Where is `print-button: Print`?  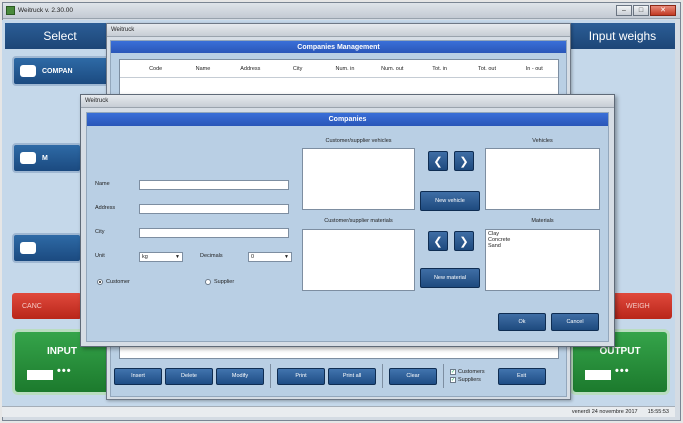
print-button: Print is located at coordinates (301, 376).